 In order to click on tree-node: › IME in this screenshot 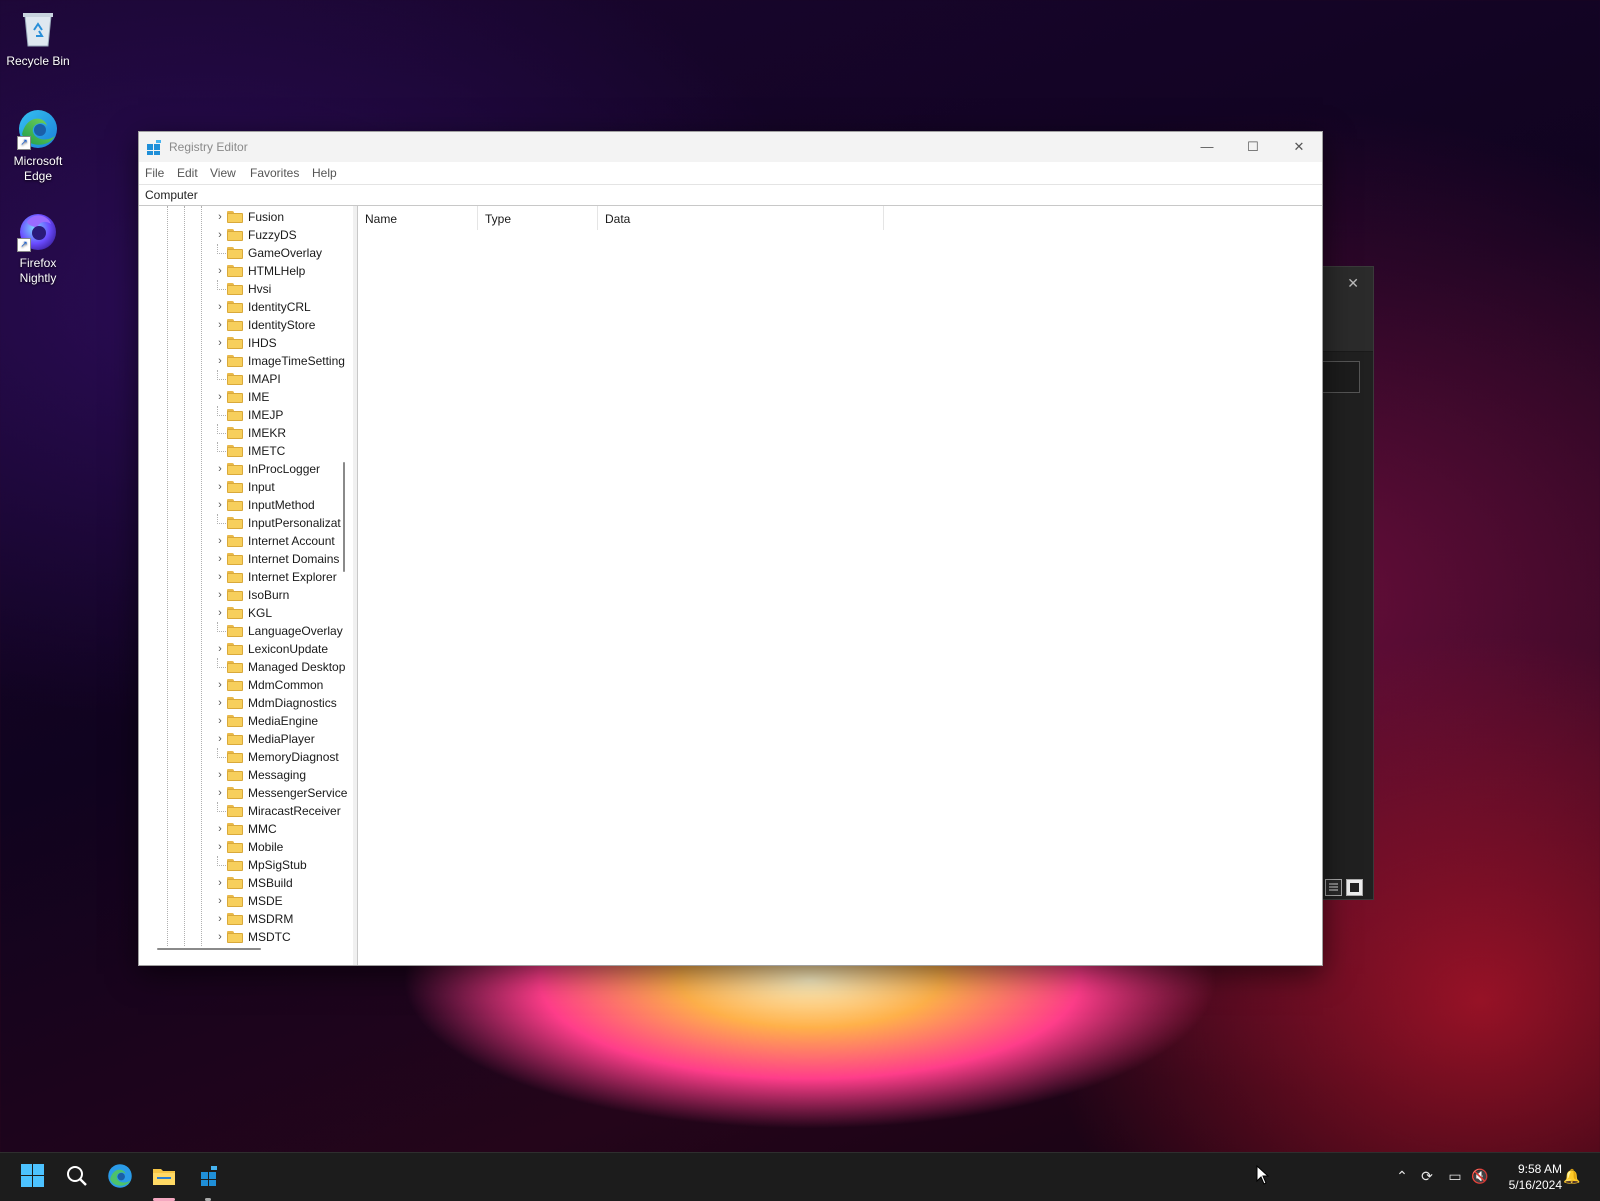, I will do `click(284, 397)`.